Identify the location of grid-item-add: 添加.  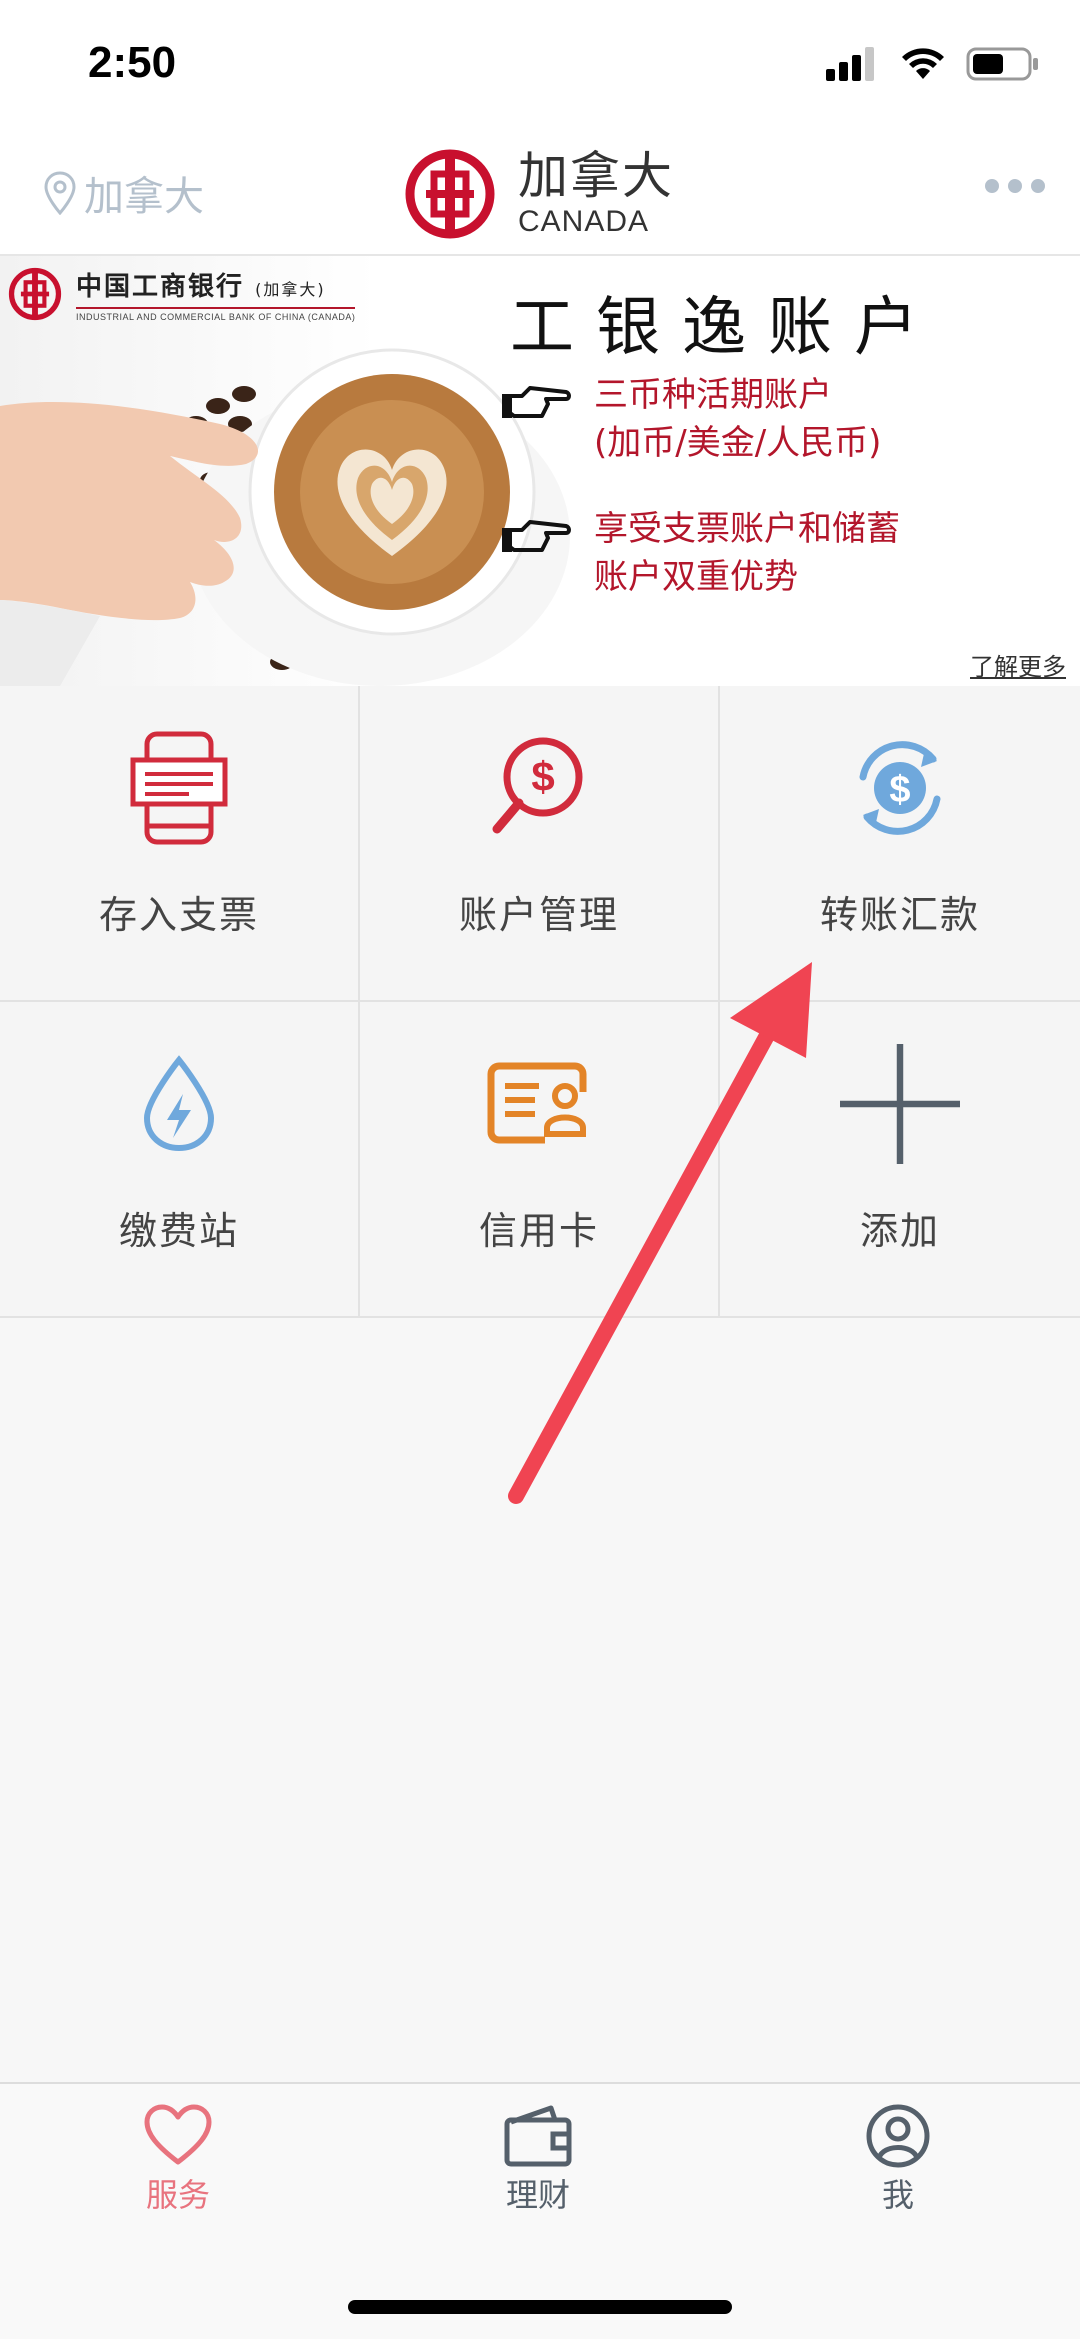
(900, 1160).